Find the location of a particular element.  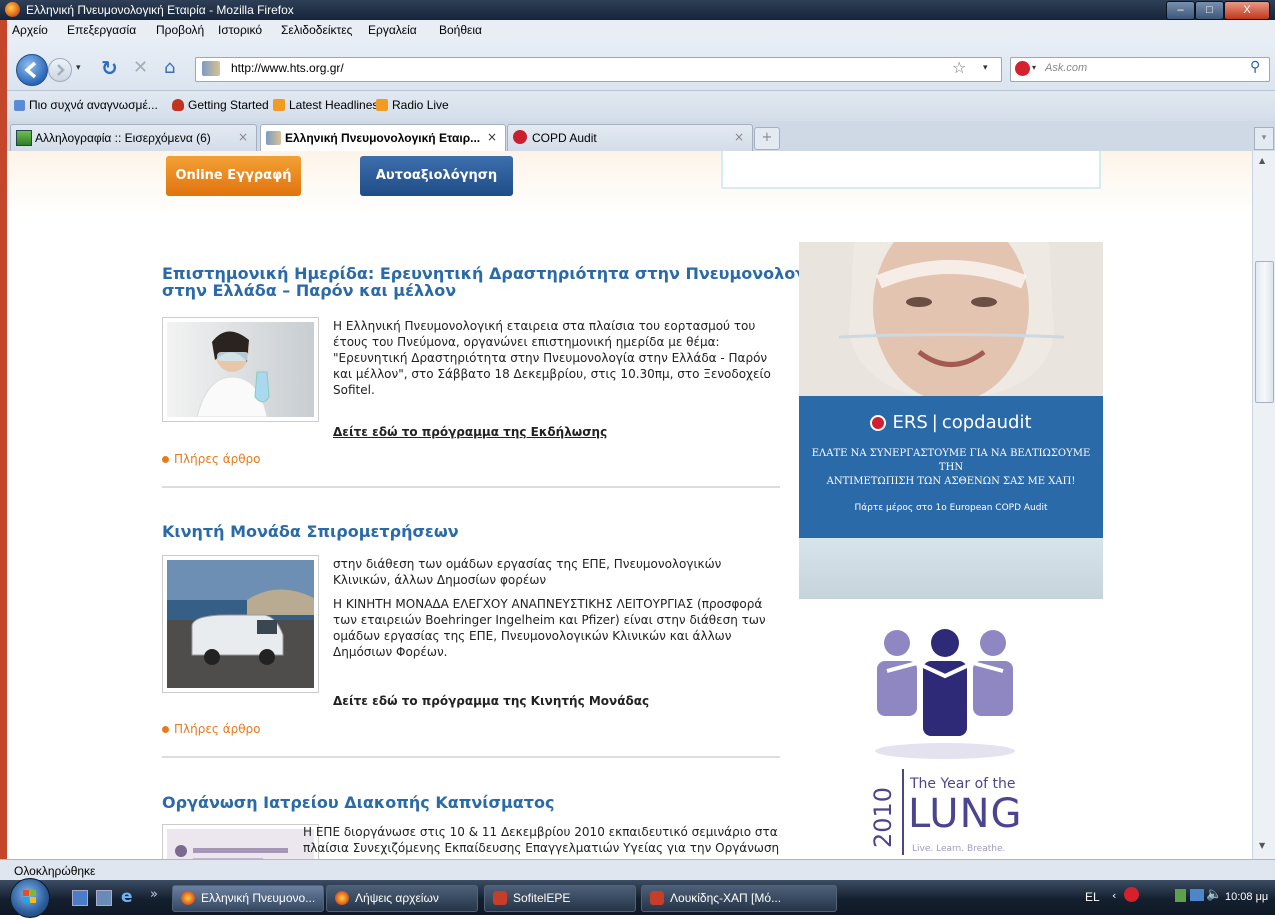

copd-favicon-icon is located at coordinates (520, 137).